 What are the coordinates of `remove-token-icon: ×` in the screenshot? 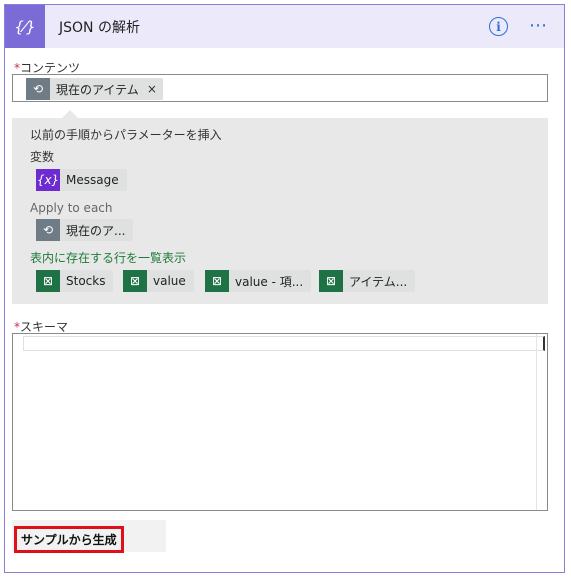 It's located at (155, 89).